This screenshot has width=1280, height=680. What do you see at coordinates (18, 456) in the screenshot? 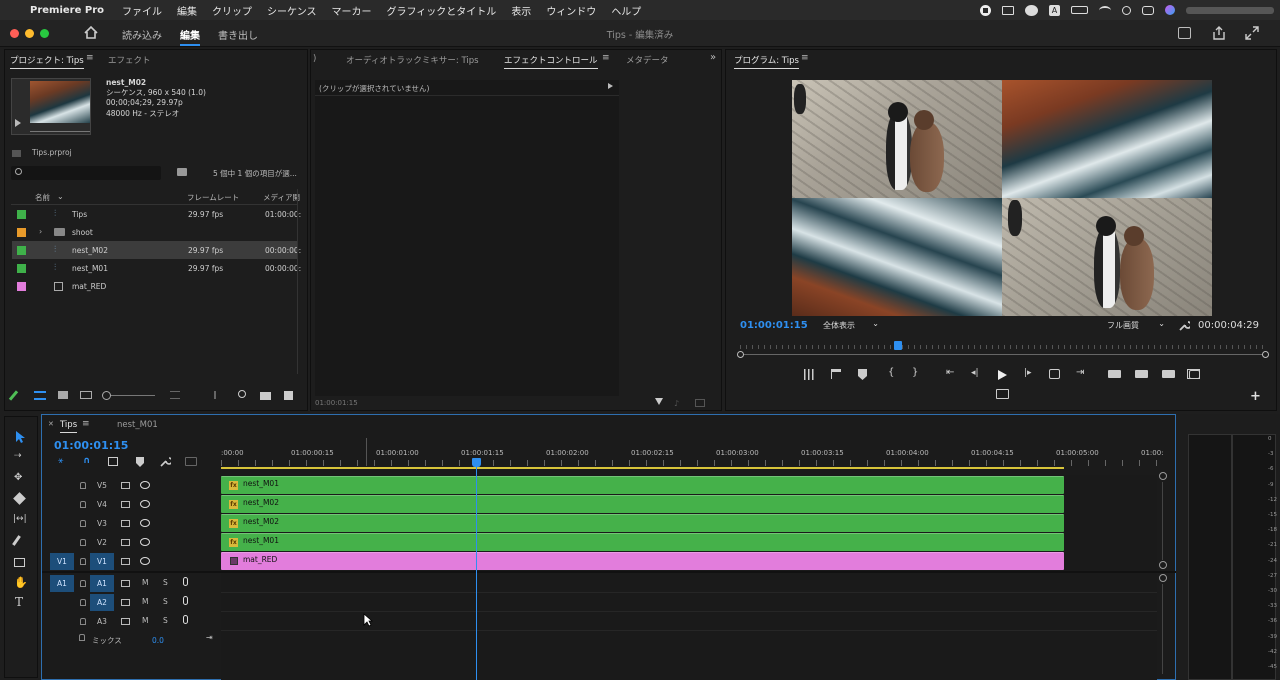
I see `track-select-tool-icon: ⇢` at bounding box center [18, 456].